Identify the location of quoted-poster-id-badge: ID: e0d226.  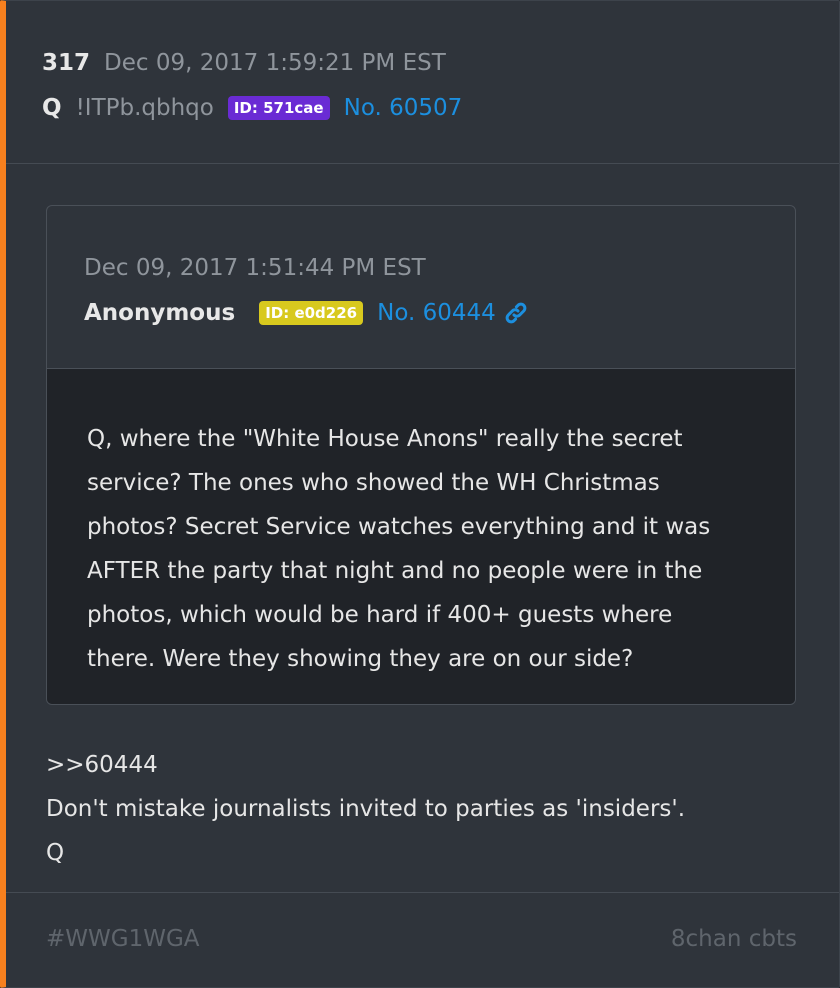
(311, 313).